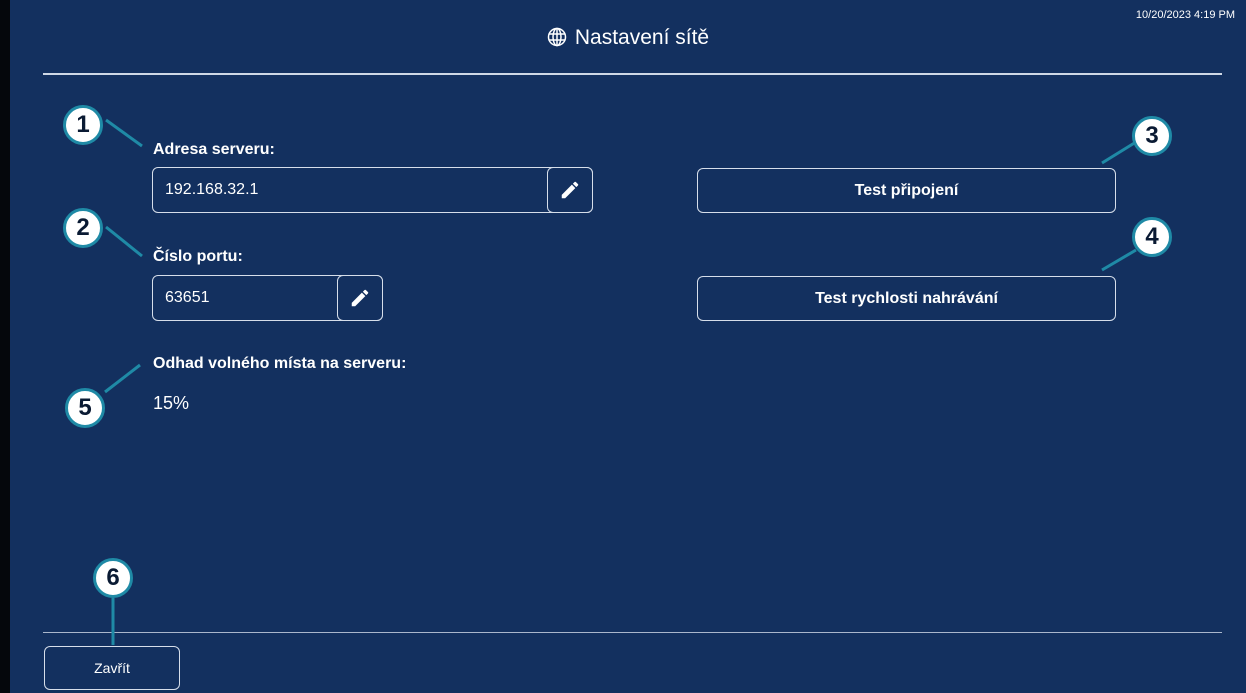 The image size is (1246, 693). Describe the element at coordinates (113, 578) in the screenshot. I see `callout-6: 6` at that location.